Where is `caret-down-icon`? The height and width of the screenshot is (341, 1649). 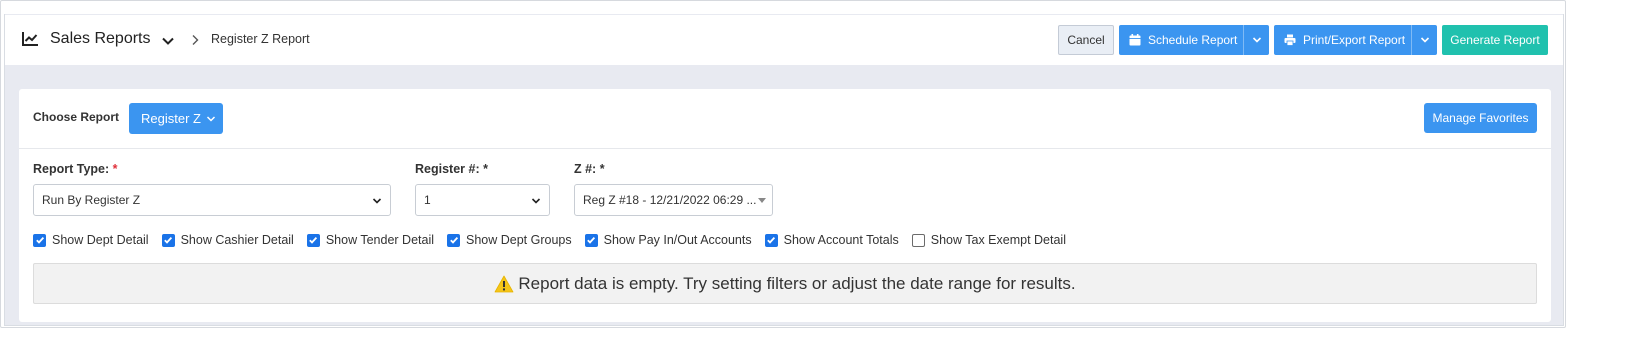 caret-down-icon is located at coordinates (762, 200).